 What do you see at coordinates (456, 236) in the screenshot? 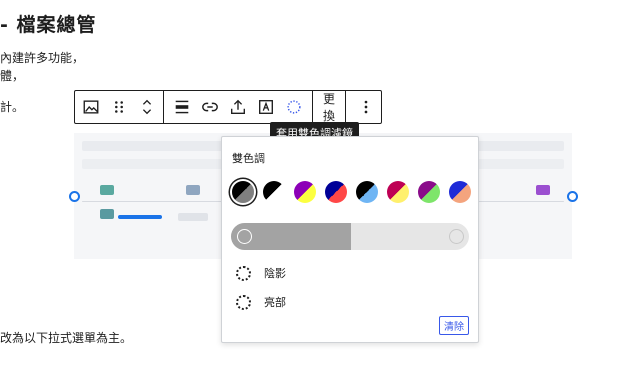
I see `highlight-knob` at bounding box center [456, 236].